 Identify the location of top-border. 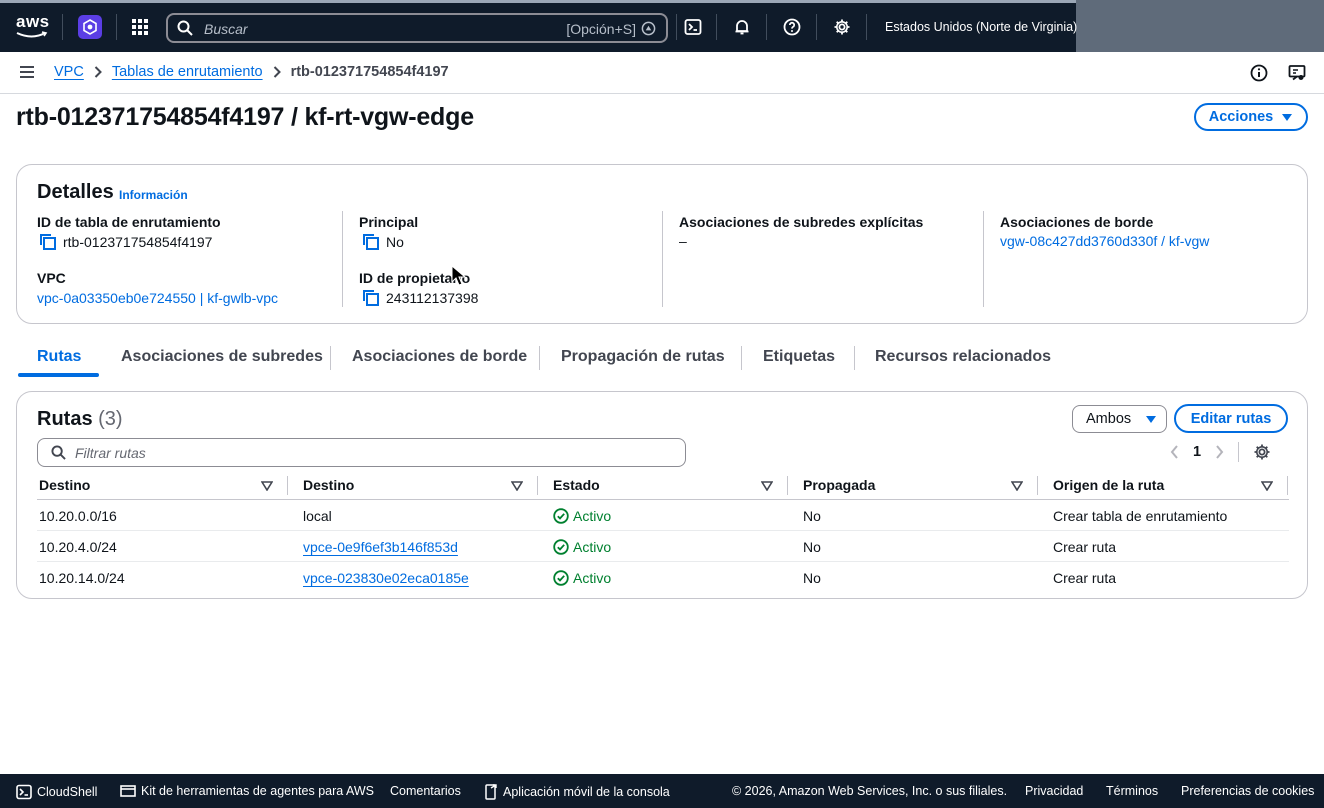
(538, 1).